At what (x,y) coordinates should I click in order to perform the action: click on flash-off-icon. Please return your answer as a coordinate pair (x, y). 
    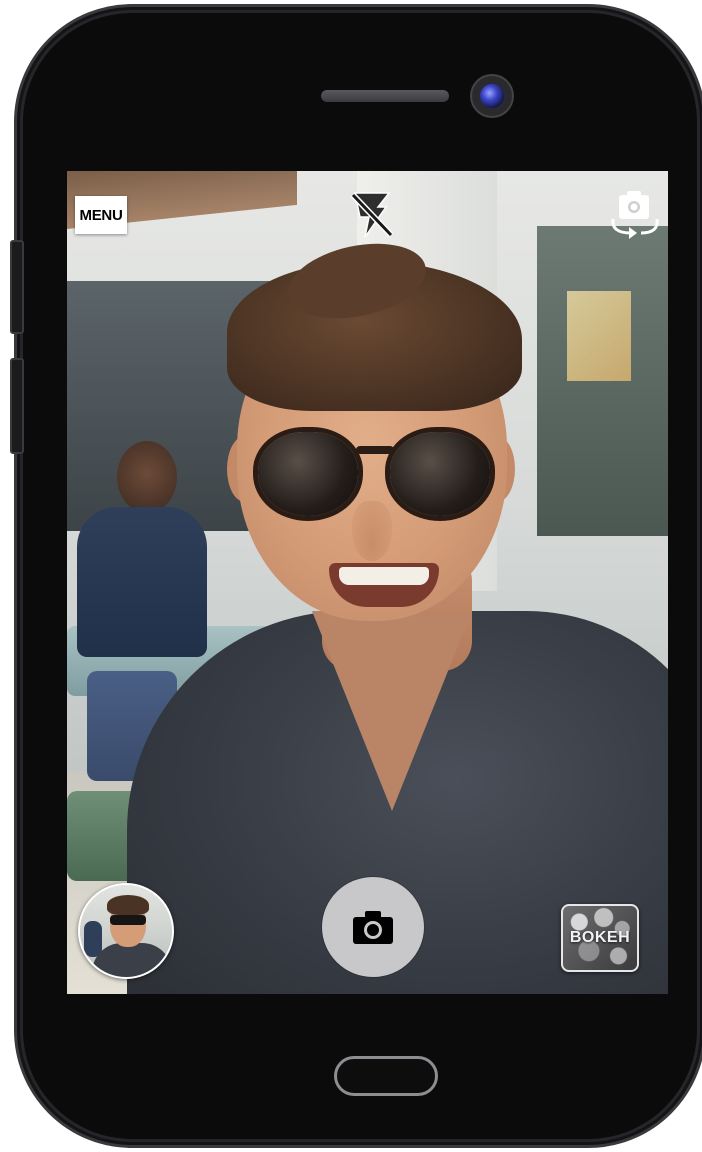
    Looking at the image, I should click on (372, 215).